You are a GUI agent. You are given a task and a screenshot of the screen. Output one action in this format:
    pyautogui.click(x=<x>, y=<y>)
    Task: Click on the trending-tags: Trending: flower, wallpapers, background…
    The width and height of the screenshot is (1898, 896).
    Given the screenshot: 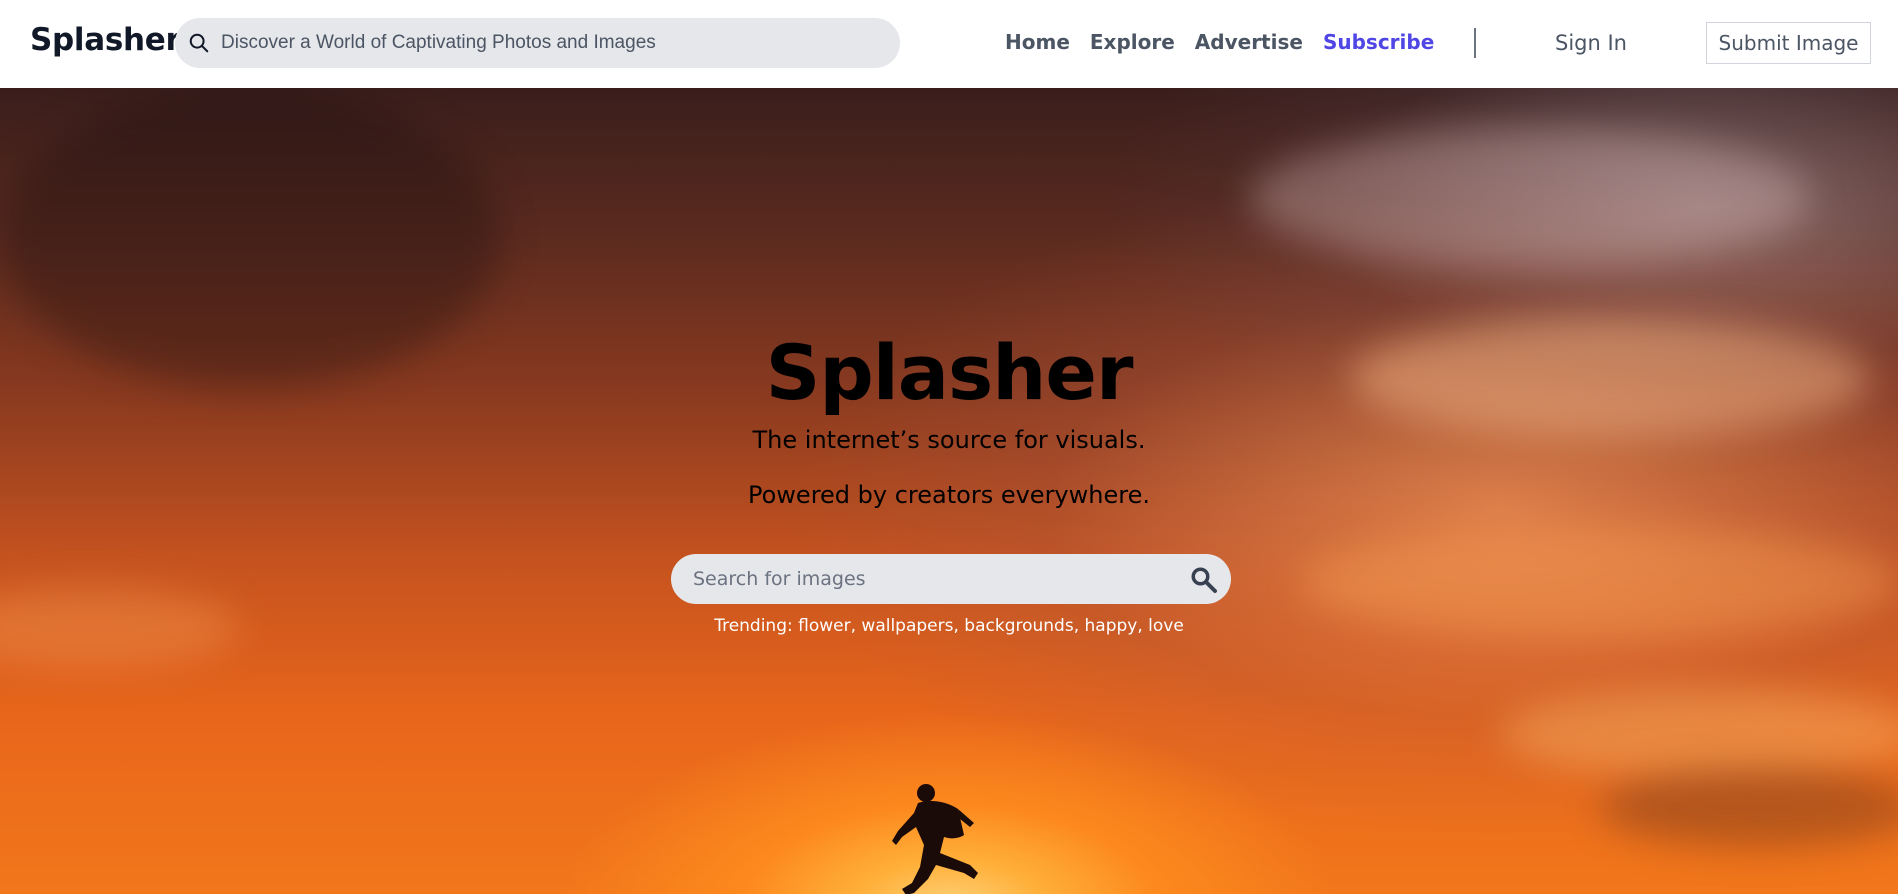 What is the action you would take?
    pyautogui.click(x=949, y=626)
    